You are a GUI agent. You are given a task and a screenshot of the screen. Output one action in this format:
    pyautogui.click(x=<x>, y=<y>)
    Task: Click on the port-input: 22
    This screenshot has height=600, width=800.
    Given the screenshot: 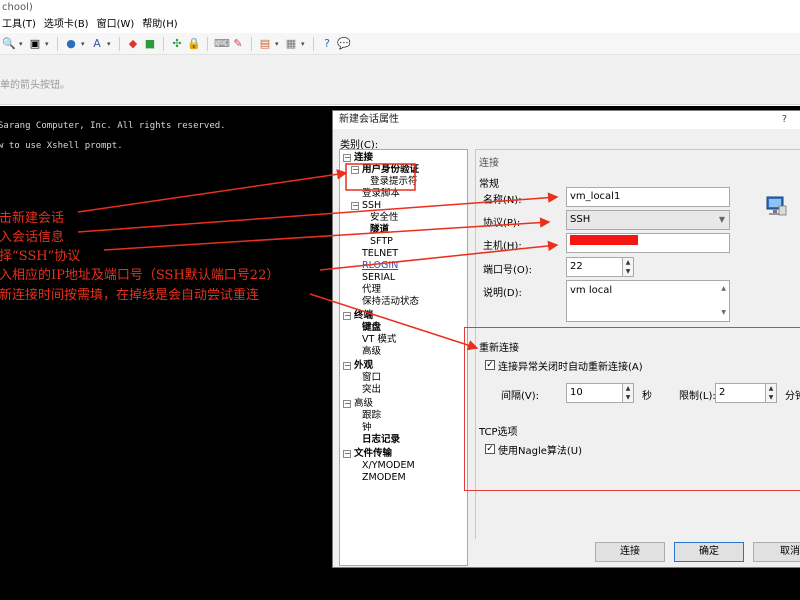 What is the action you would take?
    pyautogui.click(x=595, y=267)
    